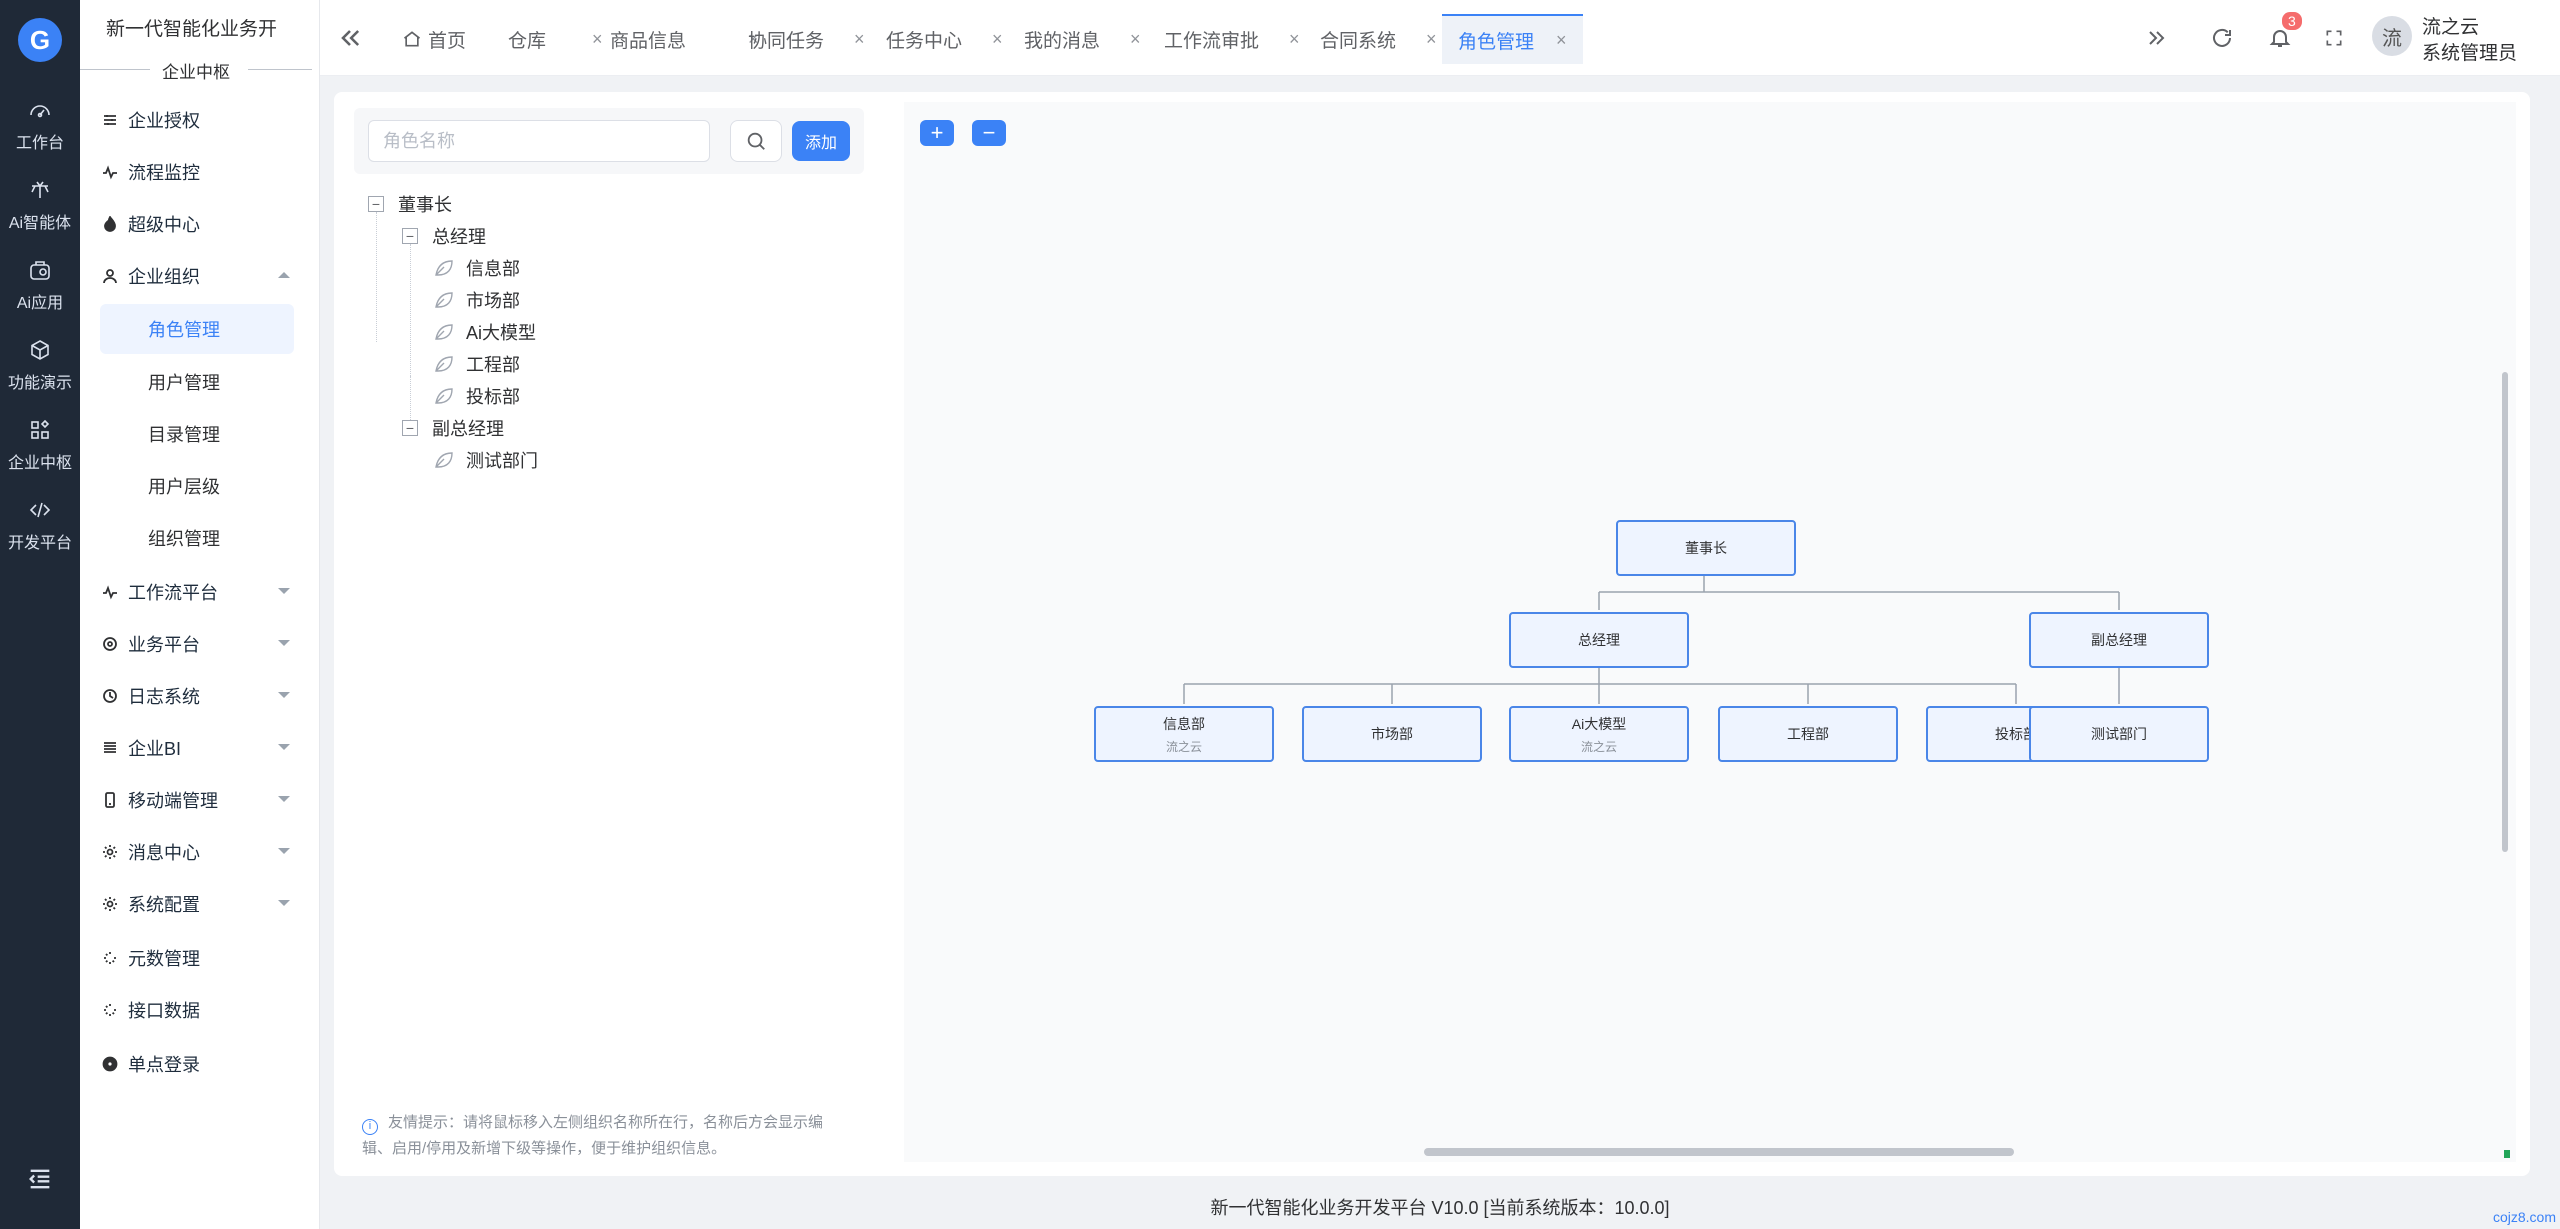 The image size is (2560, 1229). Describe the element at coordinates (200, 120) in the screenshot. I see `menu-item-enterprise-auth: 企业授权` at that location.